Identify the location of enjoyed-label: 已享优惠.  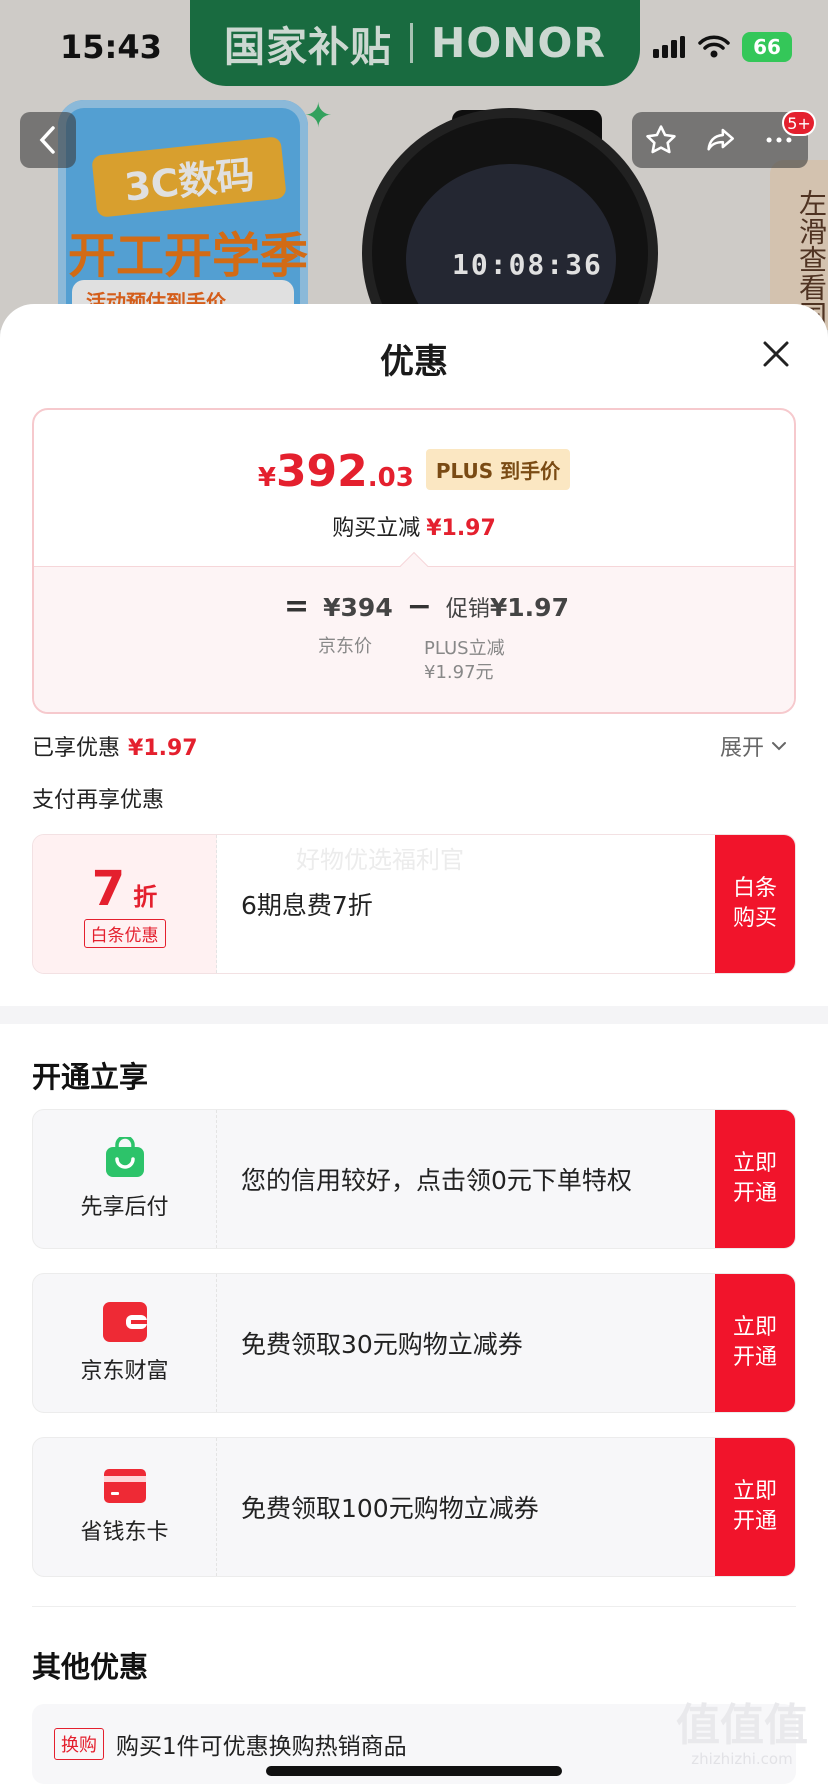
(76, 748).